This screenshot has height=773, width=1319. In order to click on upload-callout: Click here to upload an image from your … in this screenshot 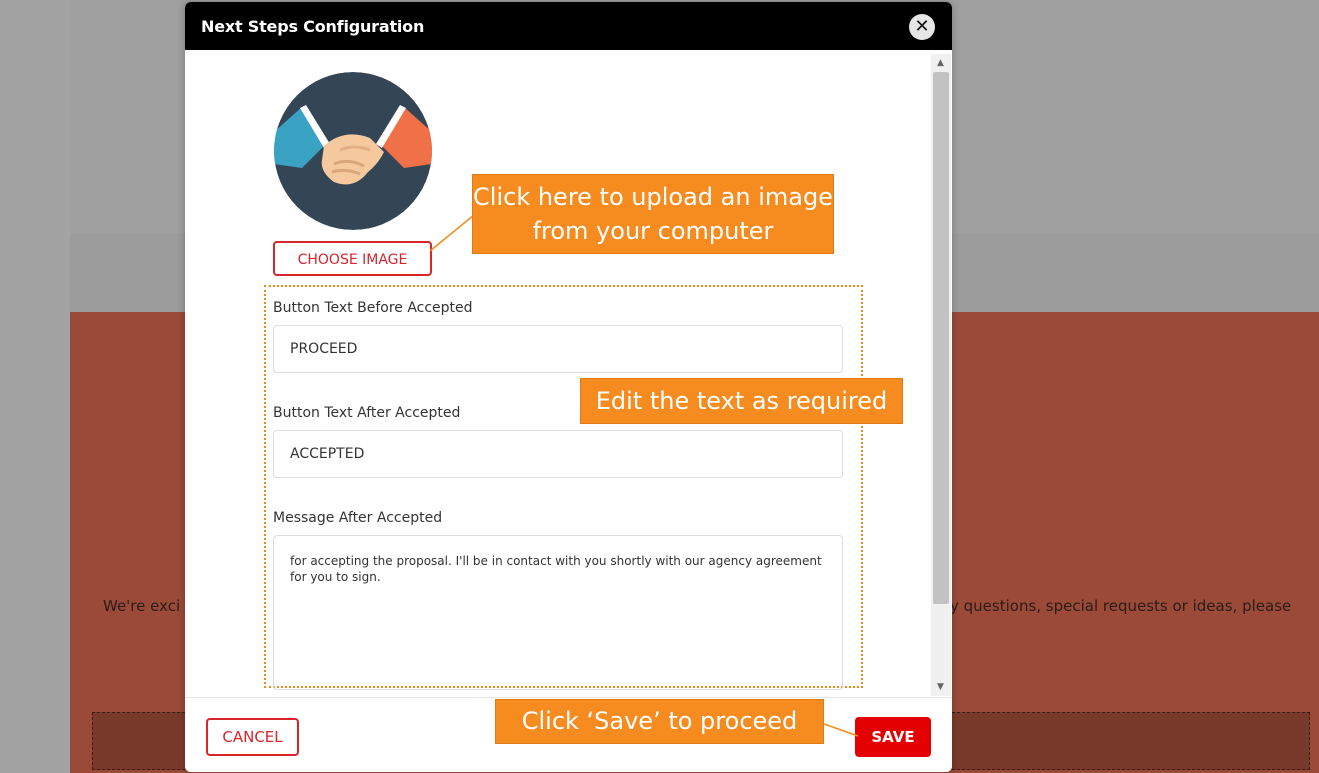, I will do `click(653, 214)`.